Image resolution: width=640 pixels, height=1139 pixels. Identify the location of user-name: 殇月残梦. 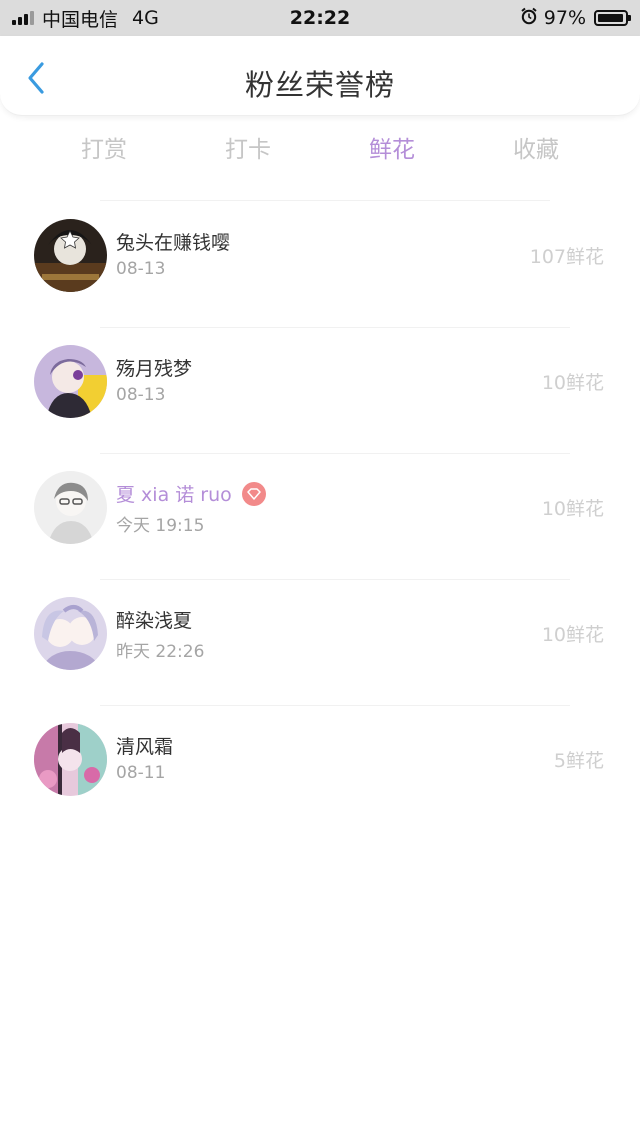
(154, 369).